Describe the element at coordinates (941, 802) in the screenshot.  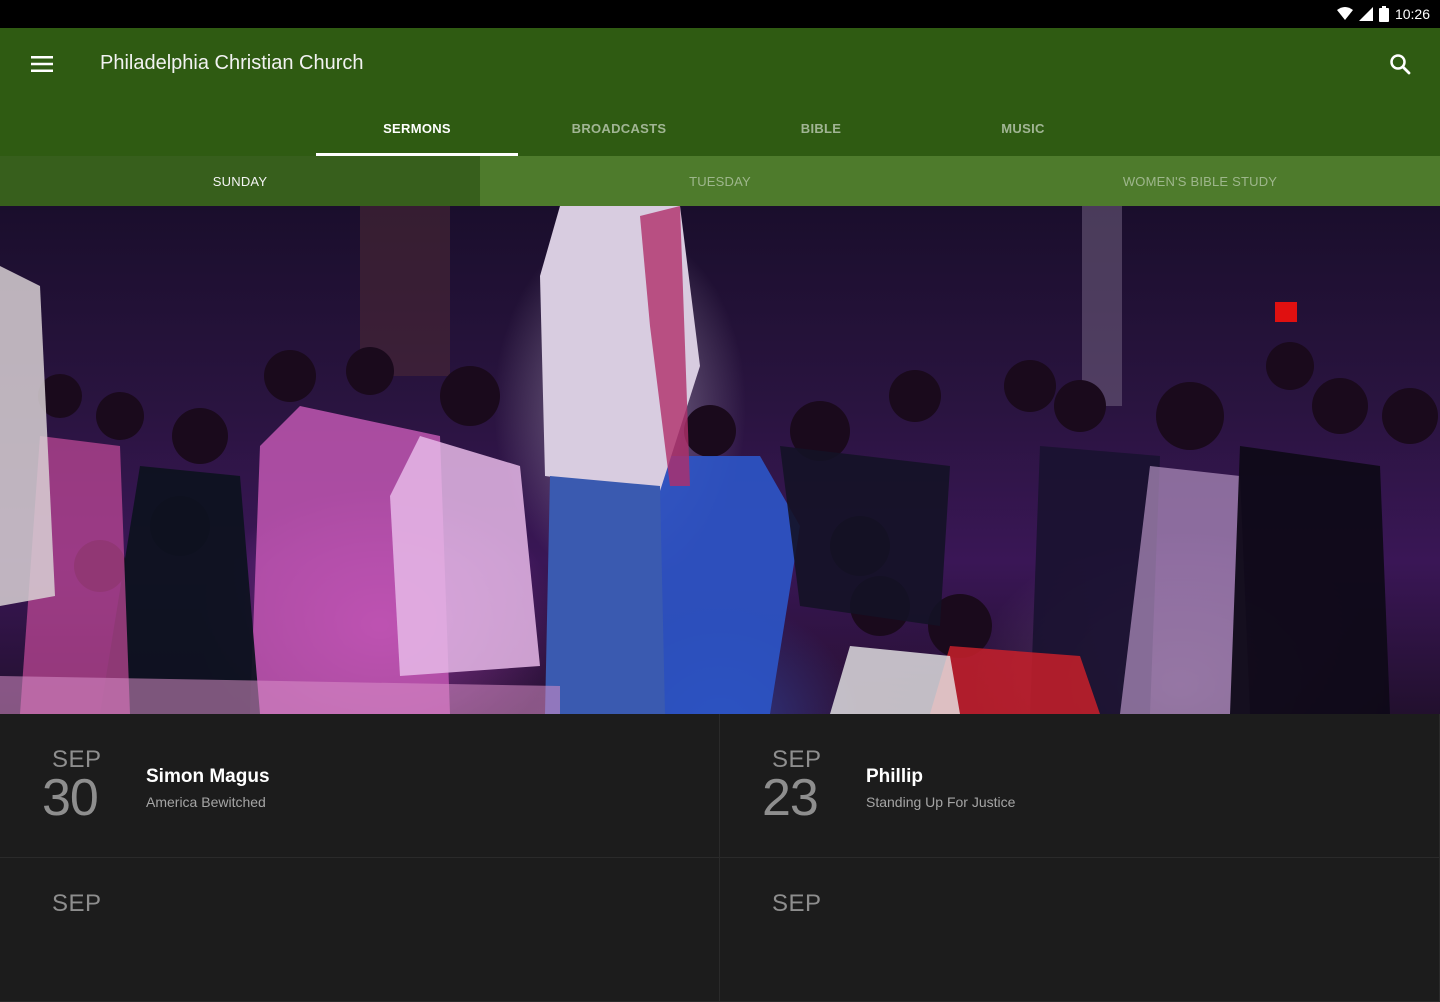
I see `sermon-series: Standing Up For Justice` at that location.